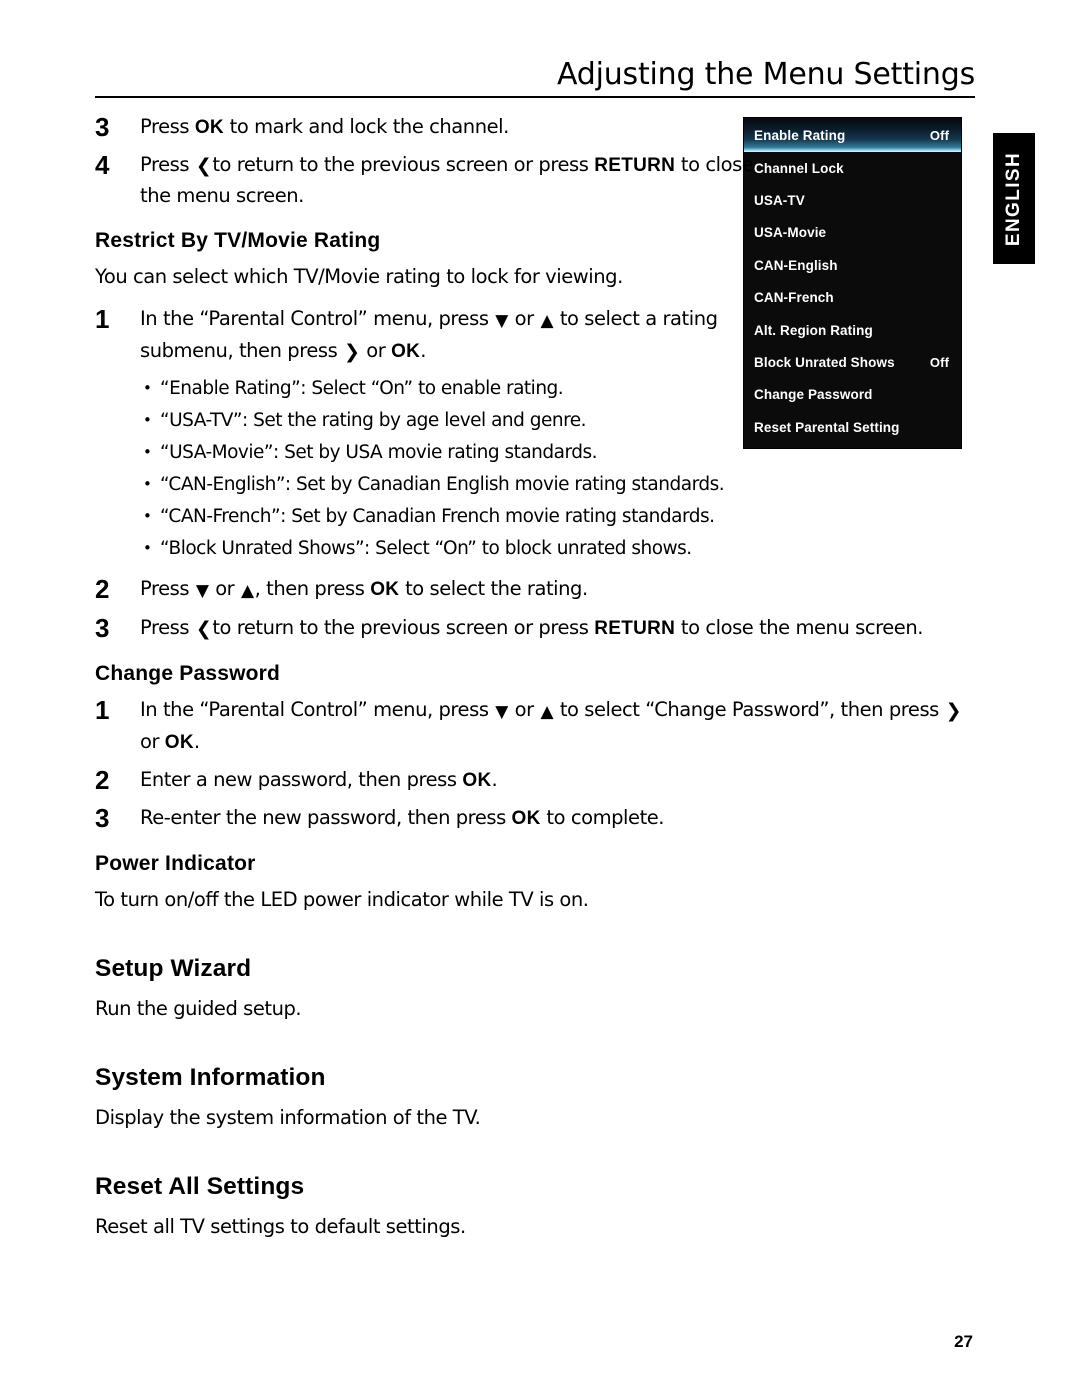  I want to click on section-body-setup-wizard: Run the guided setup., so click(198, 1008).